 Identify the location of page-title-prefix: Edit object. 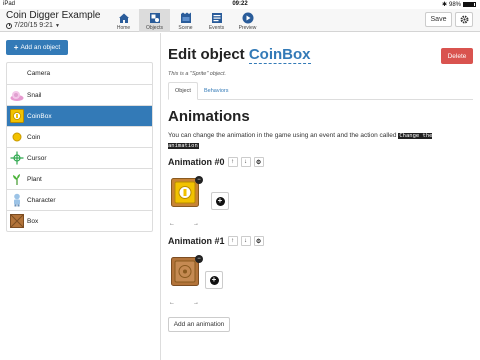
(206, 54).